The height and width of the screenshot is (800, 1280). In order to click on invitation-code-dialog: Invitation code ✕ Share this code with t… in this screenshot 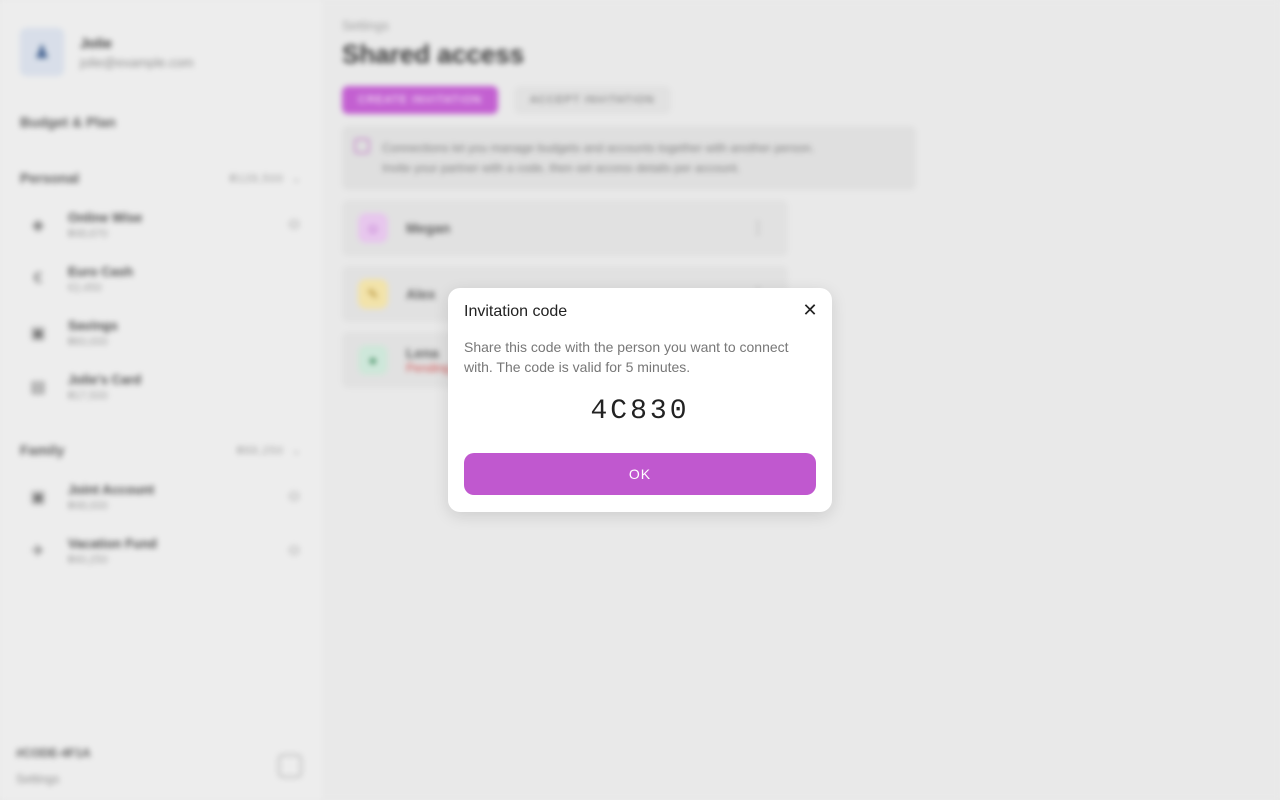, I will do `click(640, 400)`.